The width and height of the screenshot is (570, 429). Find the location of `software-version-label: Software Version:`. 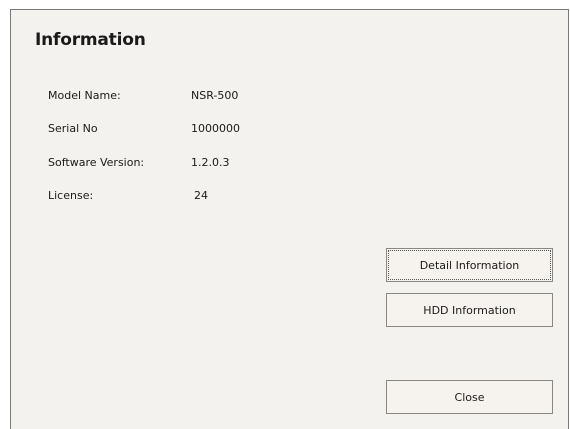

software-version-label: Software Version: is located at coordinates (96, 162).